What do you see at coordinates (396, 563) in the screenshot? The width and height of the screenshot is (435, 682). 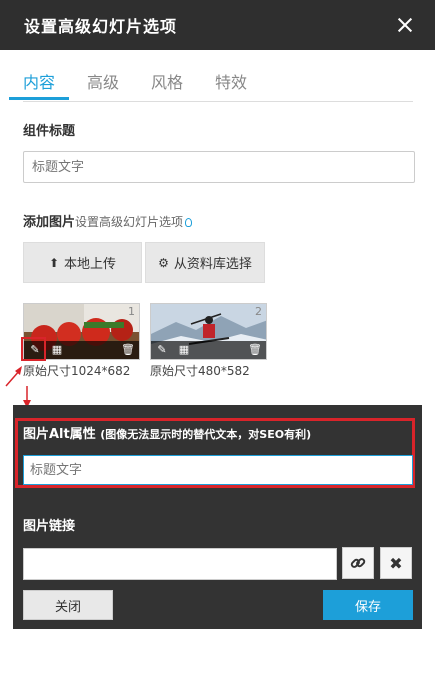 I see `remove-icon: ✖` at bounding box center [396, 563].